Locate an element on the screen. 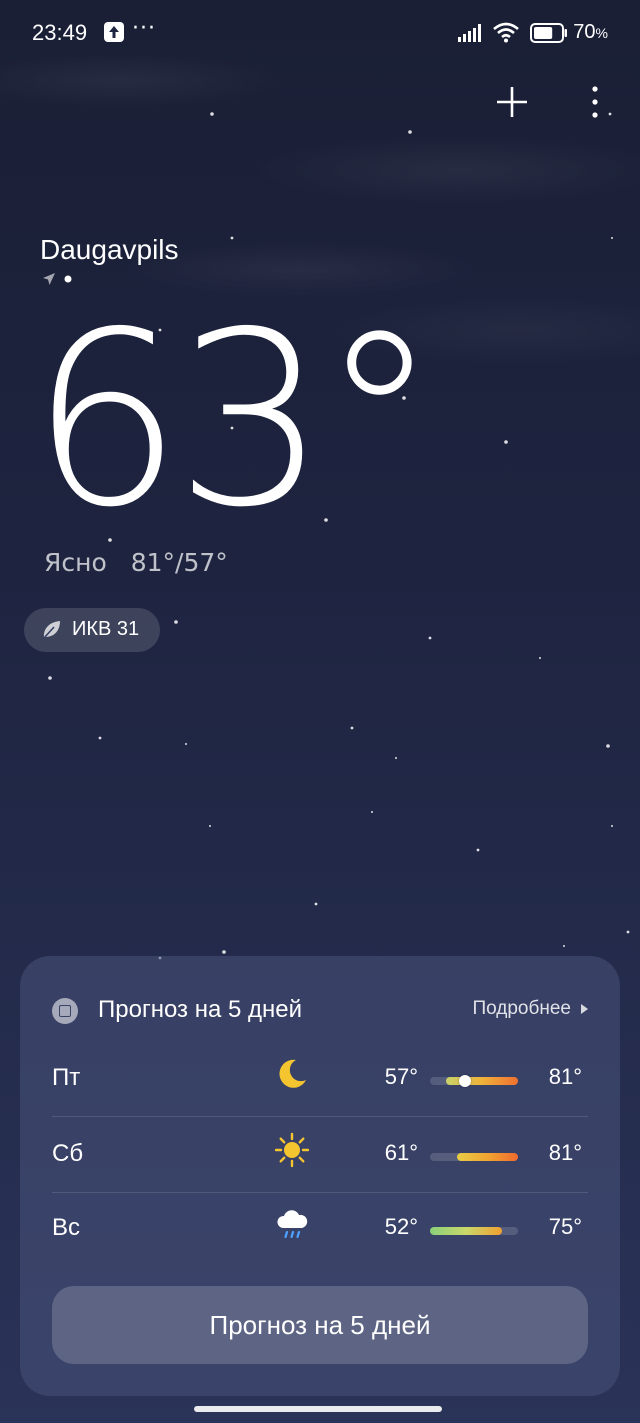 The image size is (640, 1423). forecast-low: 52° is located at coordinates (401, 1226).